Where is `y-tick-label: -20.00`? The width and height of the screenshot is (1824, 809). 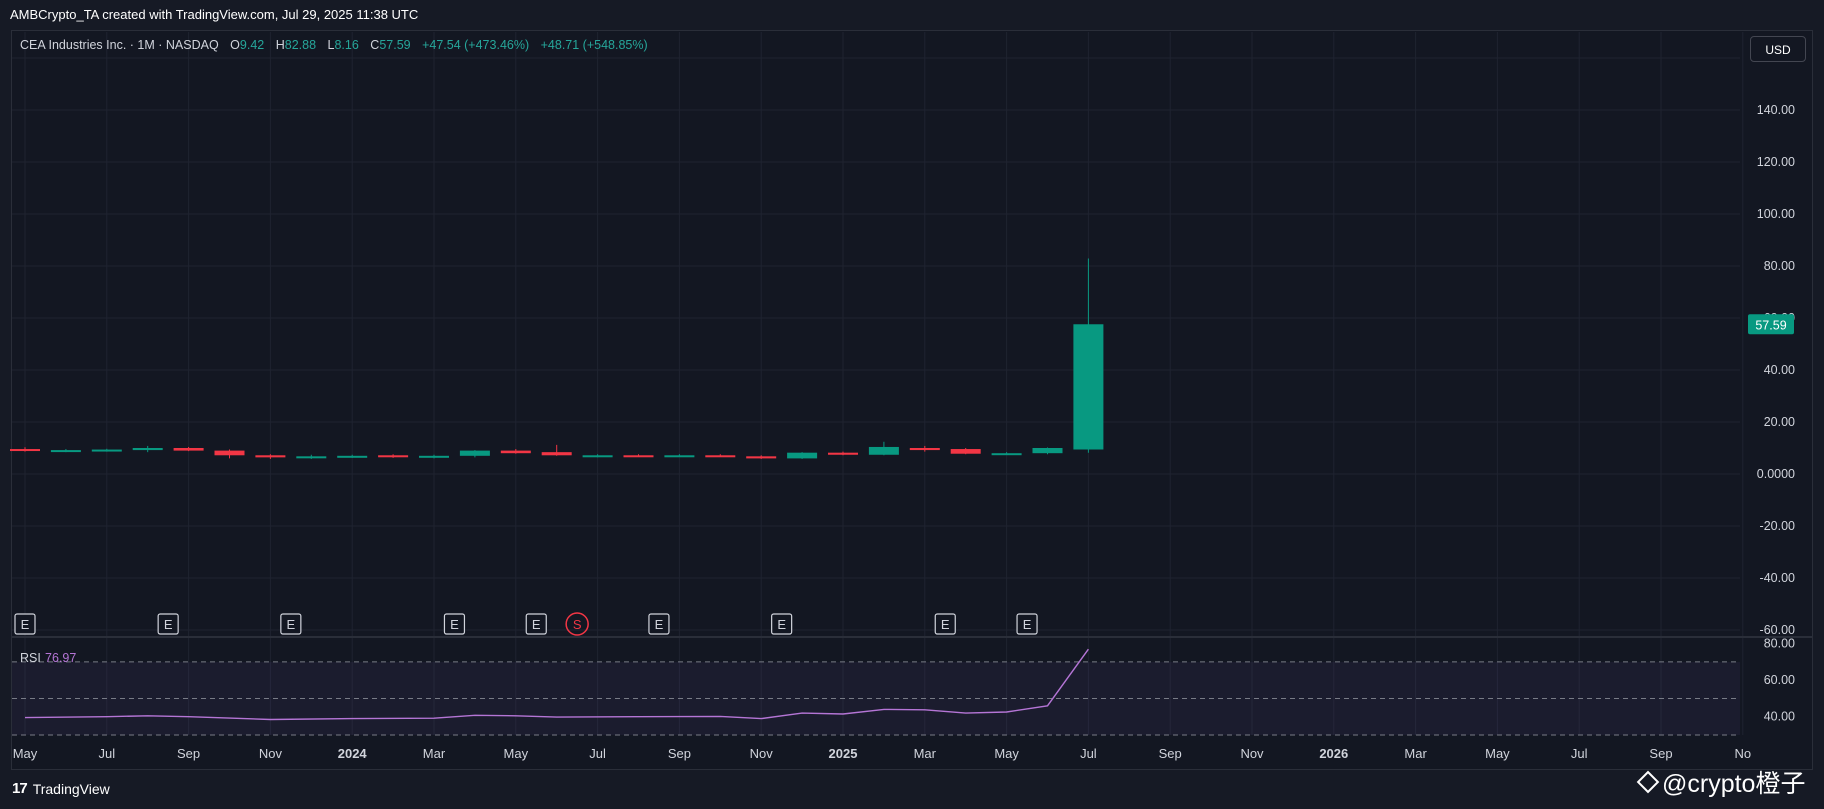
y-tick-label: -20.00 is located at coordinates (1777, 526).